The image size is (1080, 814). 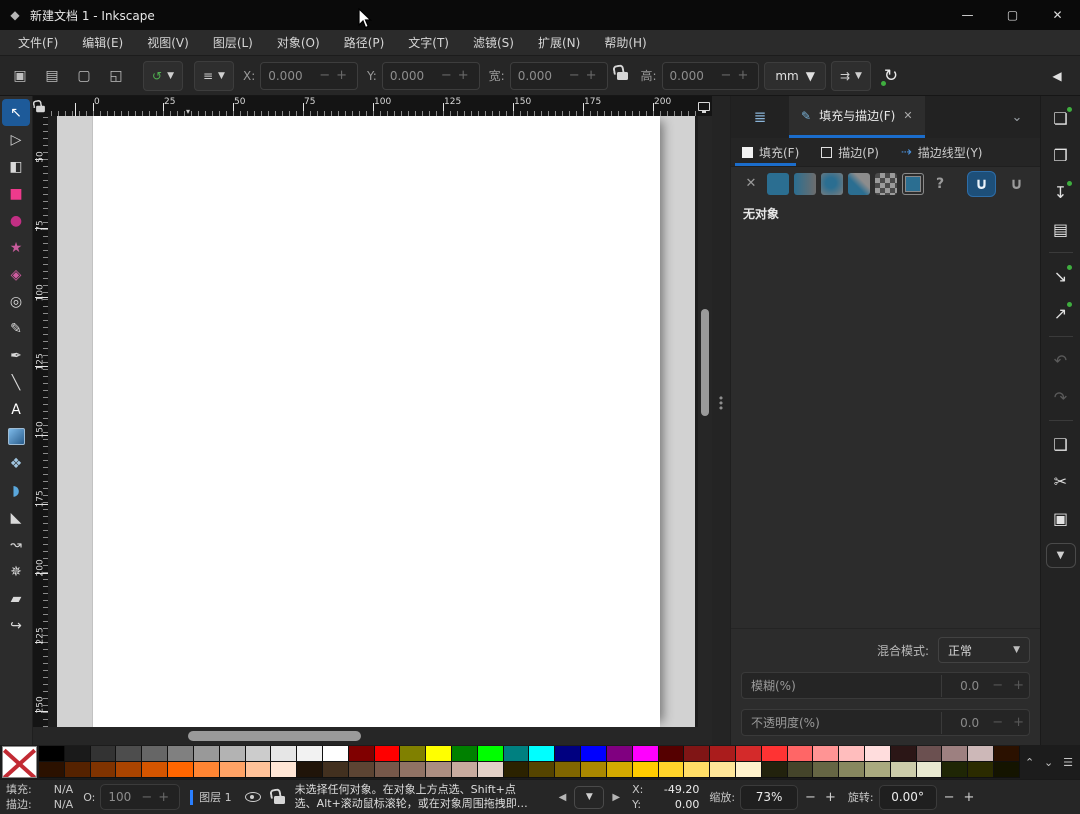 What do you see at coordinates (1061, 444) in the screenshot?
I see `duplicate-button: ❑` at bounding box center [1061, 444].